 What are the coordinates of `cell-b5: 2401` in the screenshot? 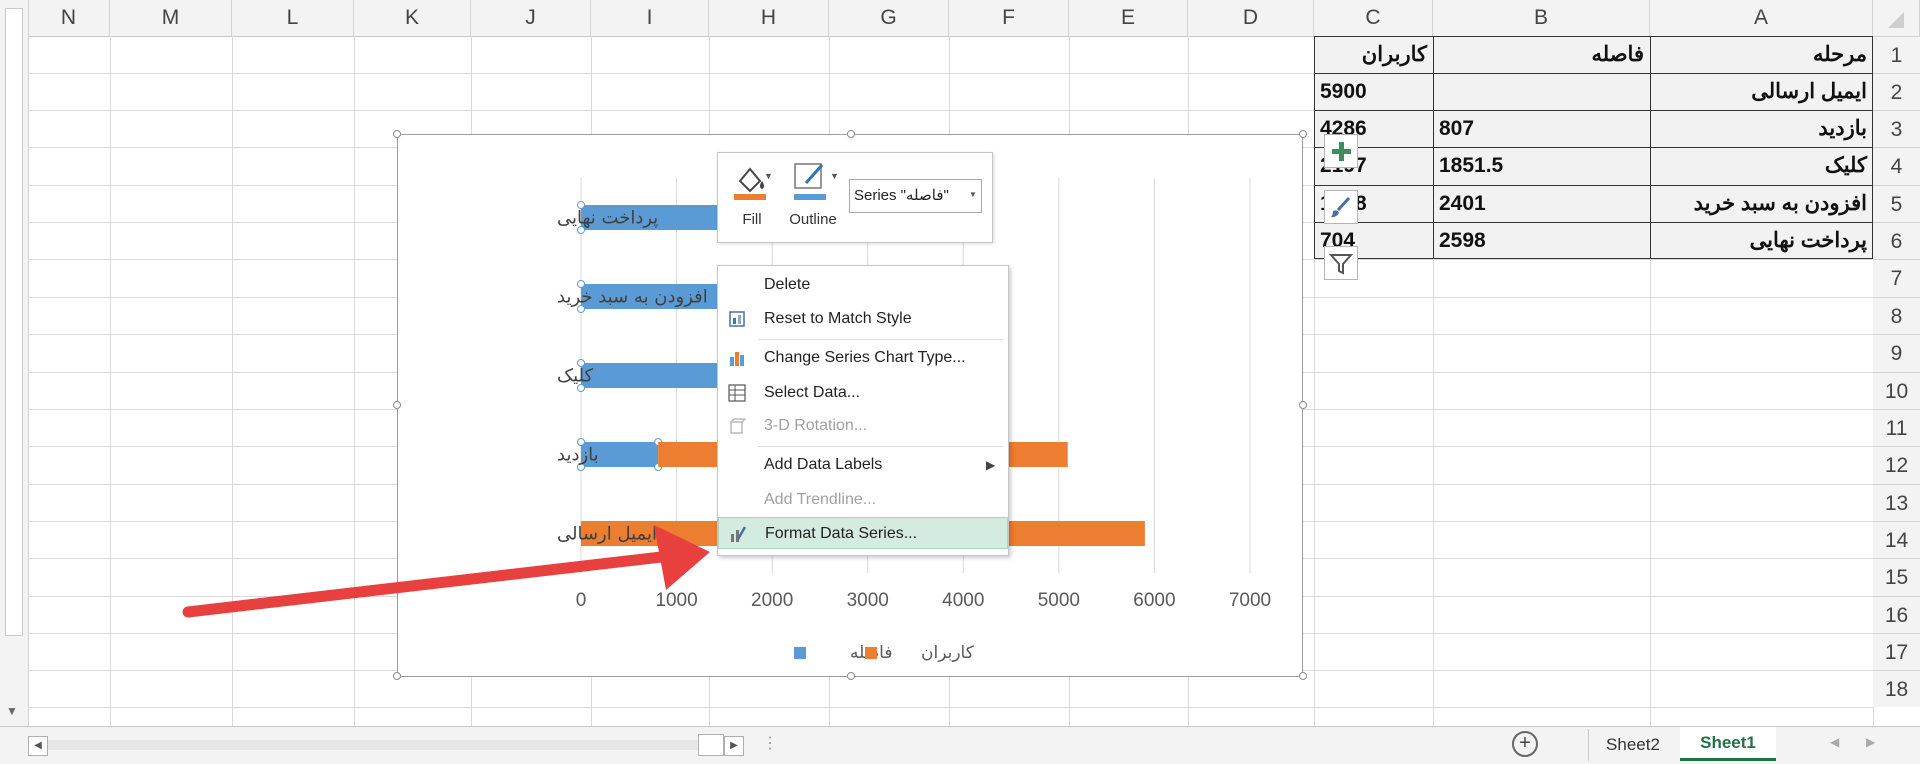 It's located at (1541, 203).